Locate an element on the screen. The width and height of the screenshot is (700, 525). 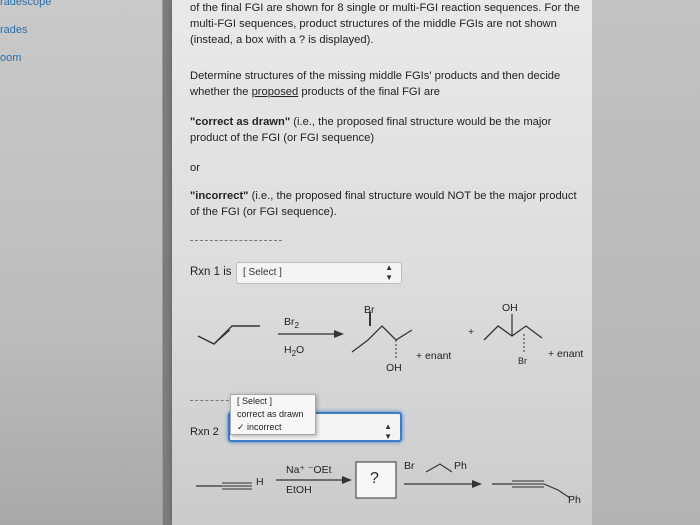
rxn2-option-correct: correct as drawn is located at coordinates (273, 414).